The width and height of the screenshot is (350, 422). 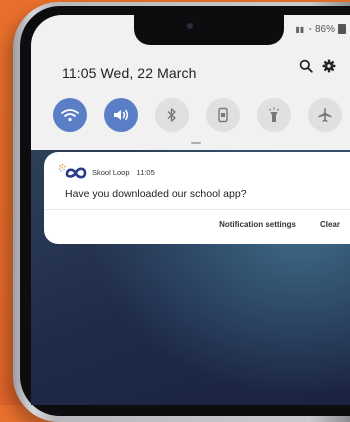 I want to click on quick-setting-rotation, so click(x=223, y=115).